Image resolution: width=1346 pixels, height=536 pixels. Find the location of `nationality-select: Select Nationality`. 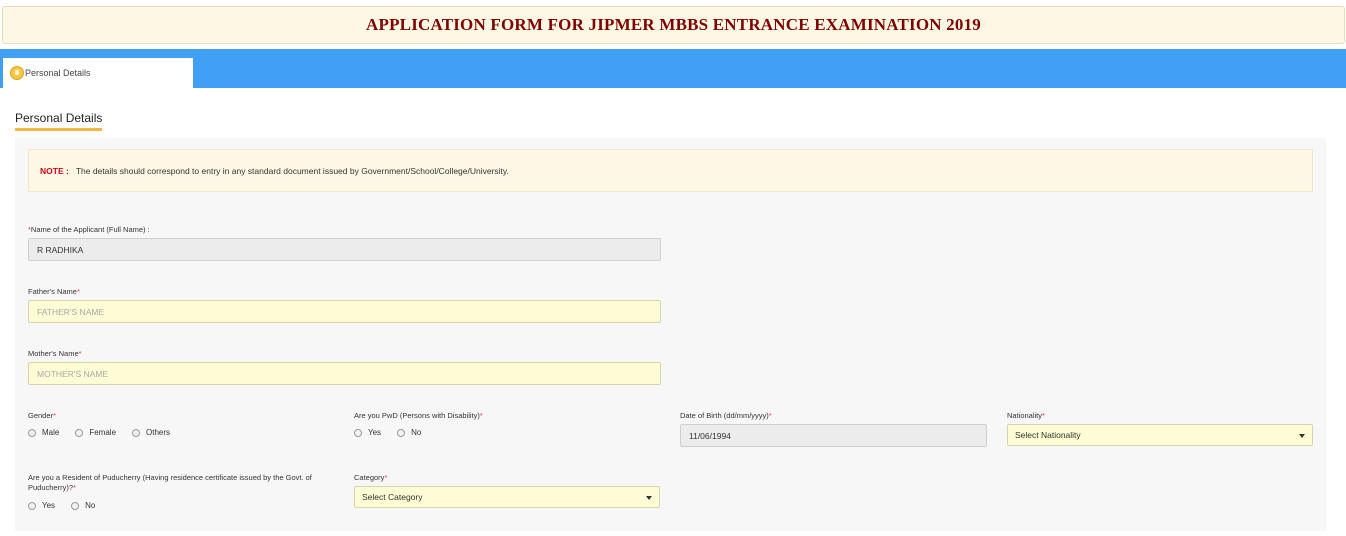

nationality-select: Select Nationality is located at coordinates (1160, 435).